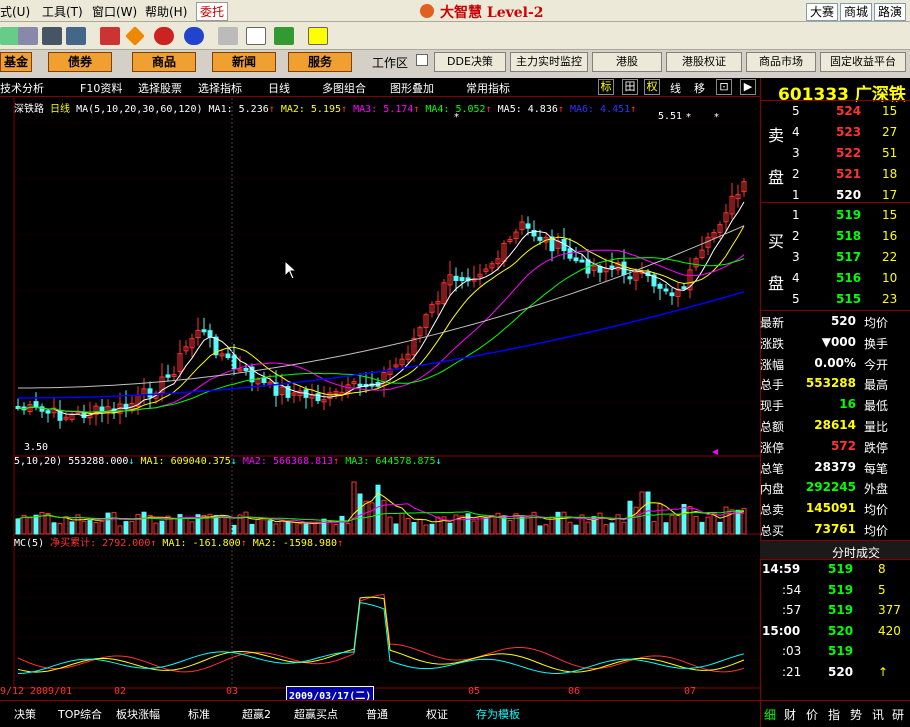  I want to click on btab-sector: 板块涨幅, so click(138, 714).